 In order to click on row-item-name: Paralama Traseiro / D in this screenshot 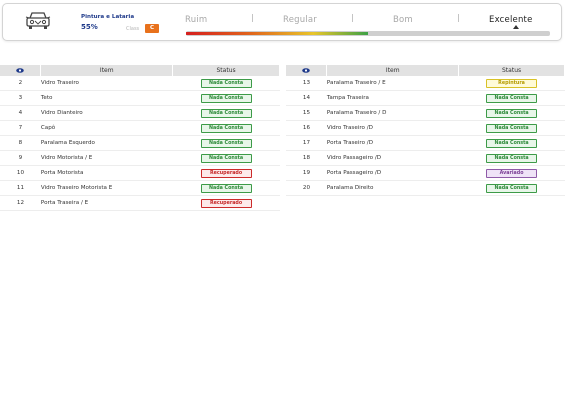, I will do `click(392, 113)`.